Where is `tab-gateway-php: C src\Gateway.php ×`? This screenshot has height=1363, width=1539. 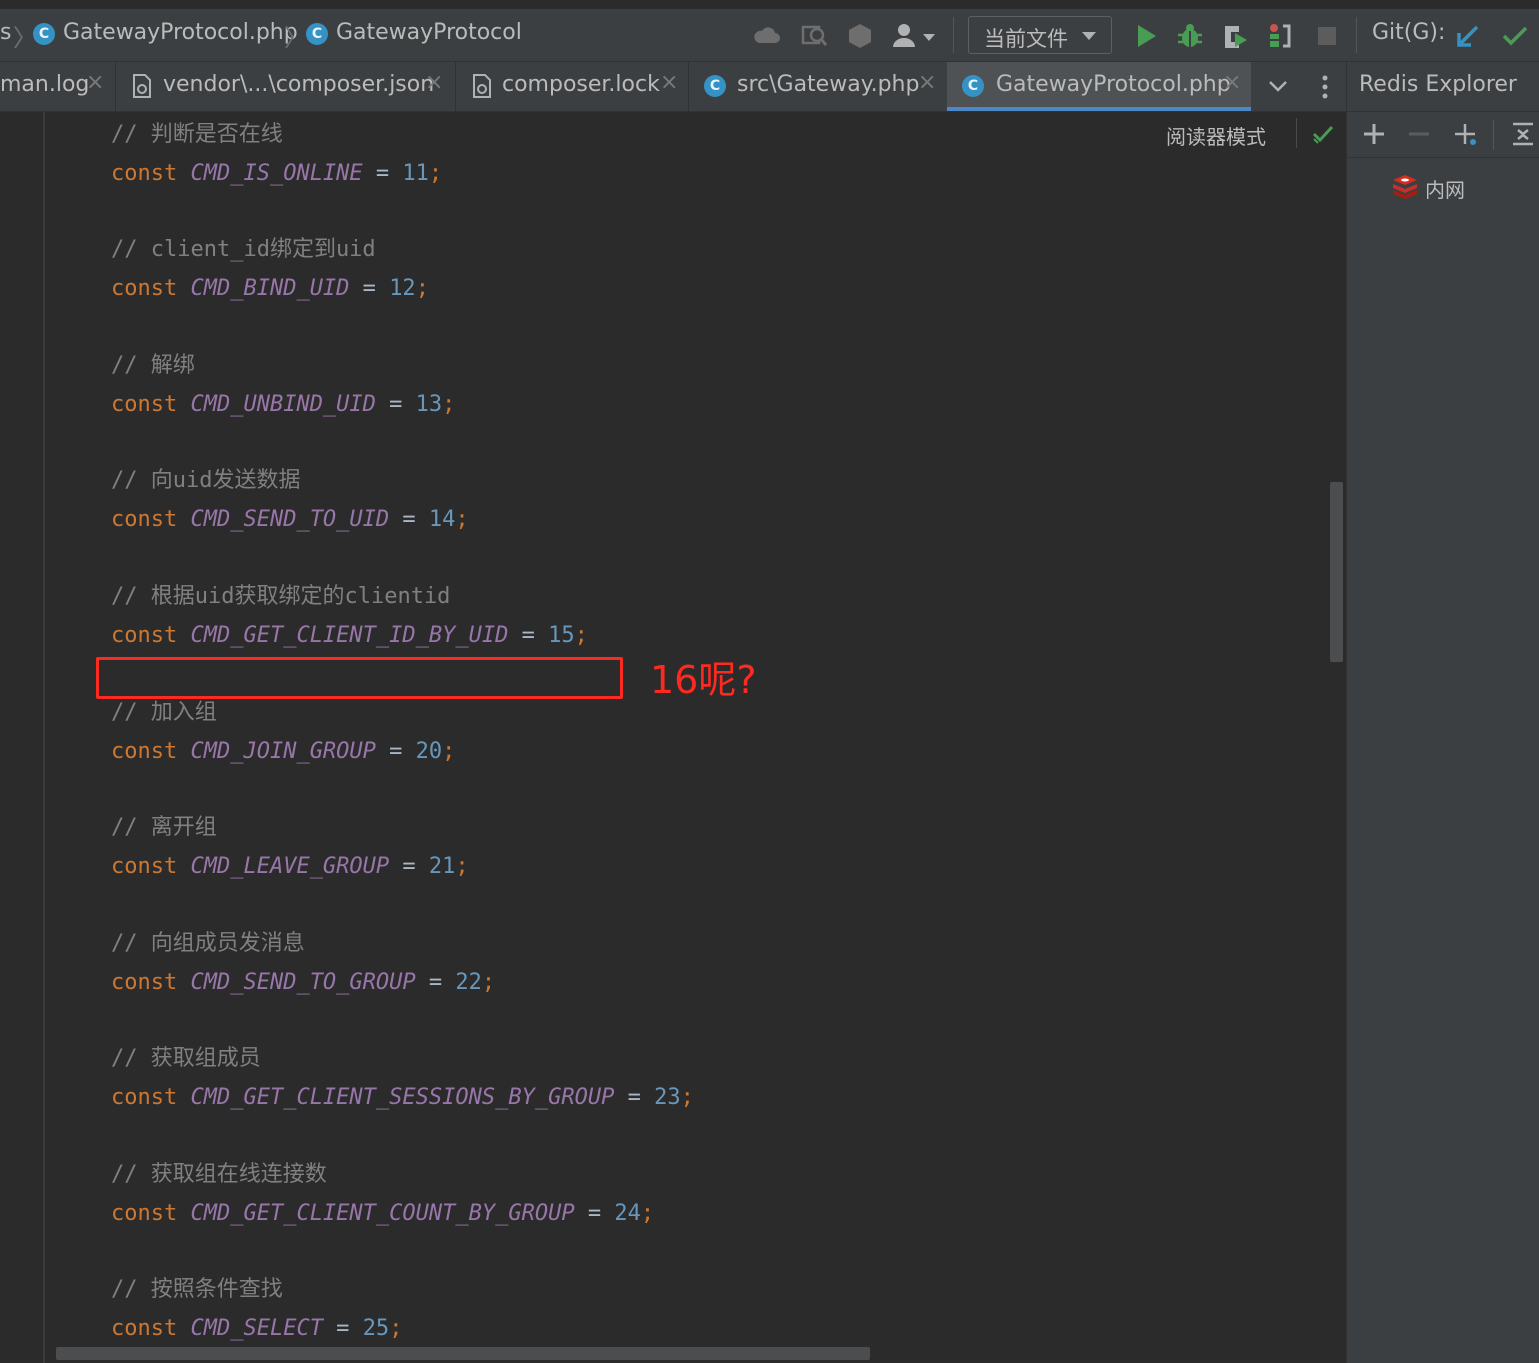 tab-gateway-php: C src\Gateway.php × is located at coordinates (818, 86).